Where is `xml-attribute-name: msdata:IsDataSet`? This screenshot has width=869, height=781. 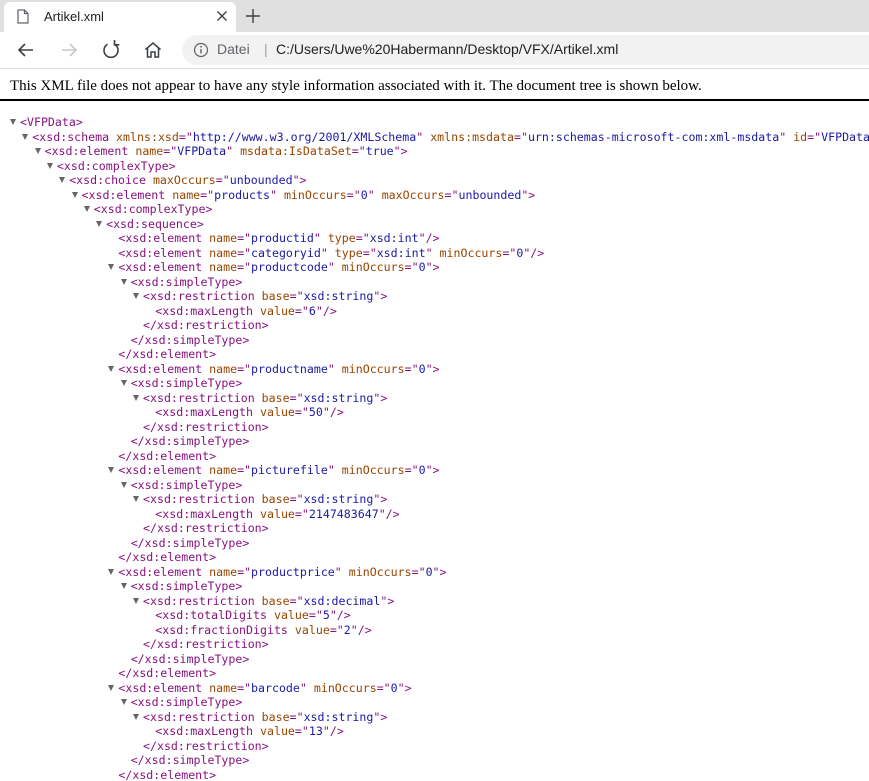 xml-attribute-name: msdata:IsDataSet is located at coordinates (292, 151).